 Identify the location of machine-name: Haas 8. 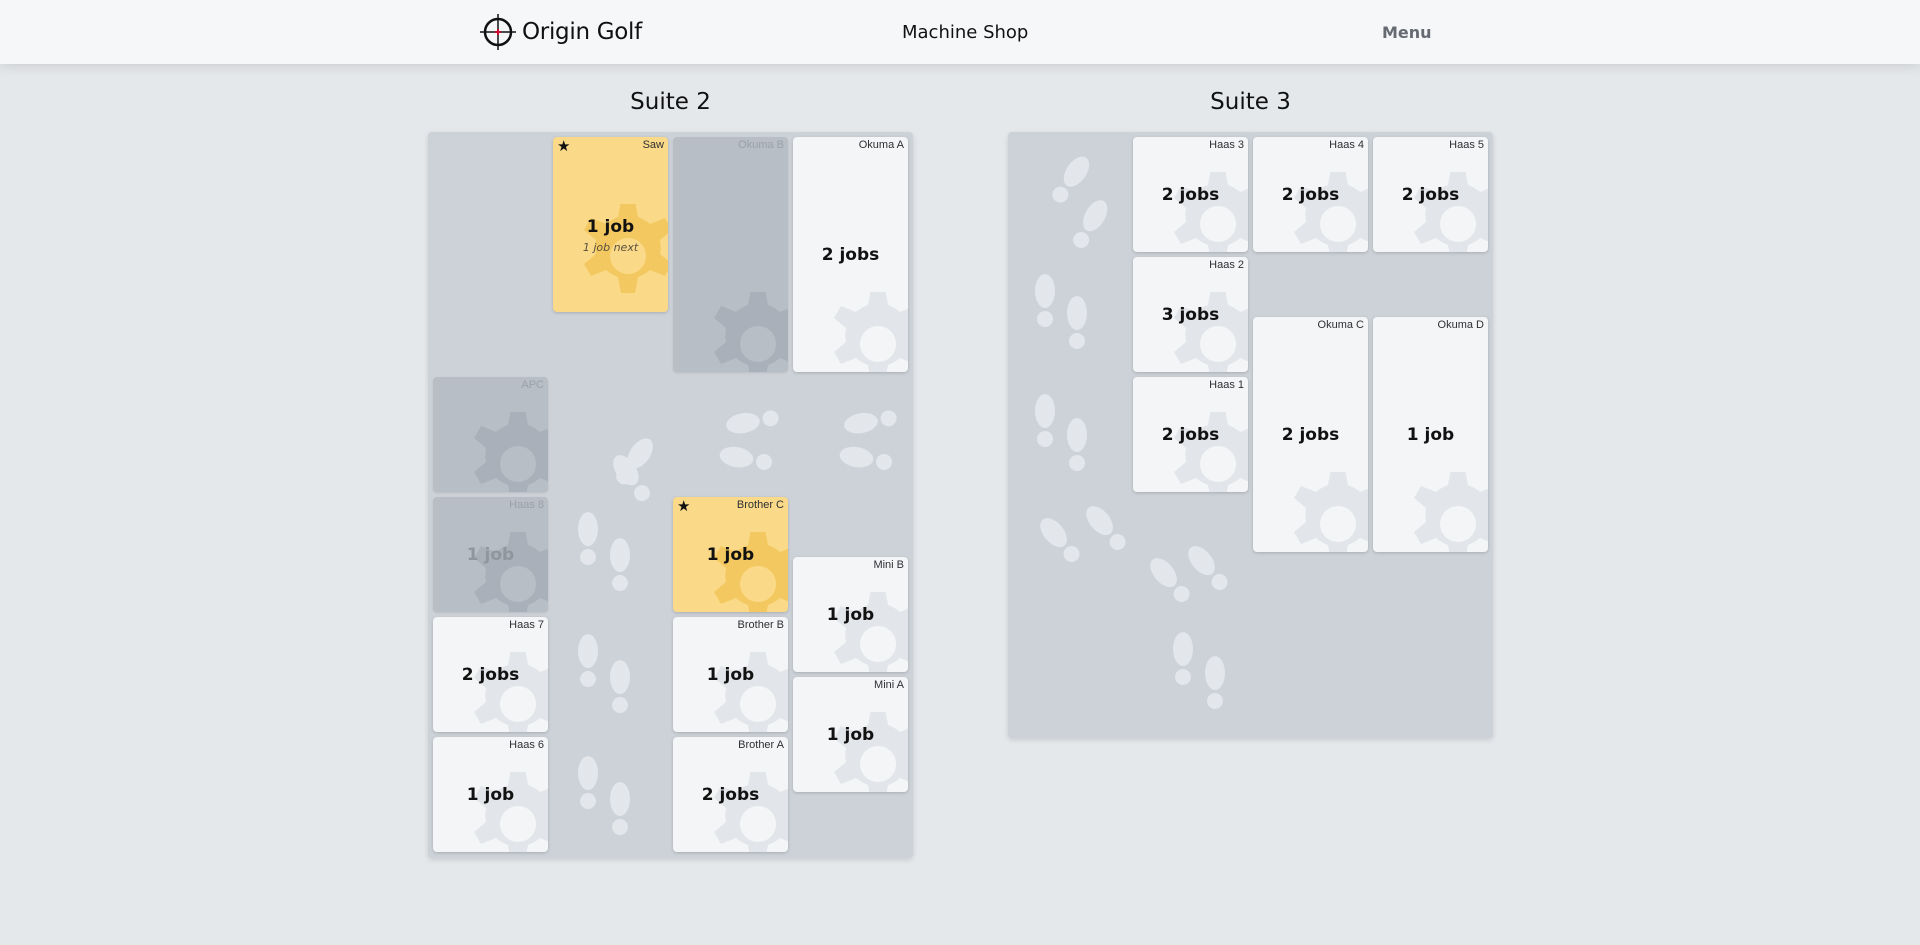
(526, 505).